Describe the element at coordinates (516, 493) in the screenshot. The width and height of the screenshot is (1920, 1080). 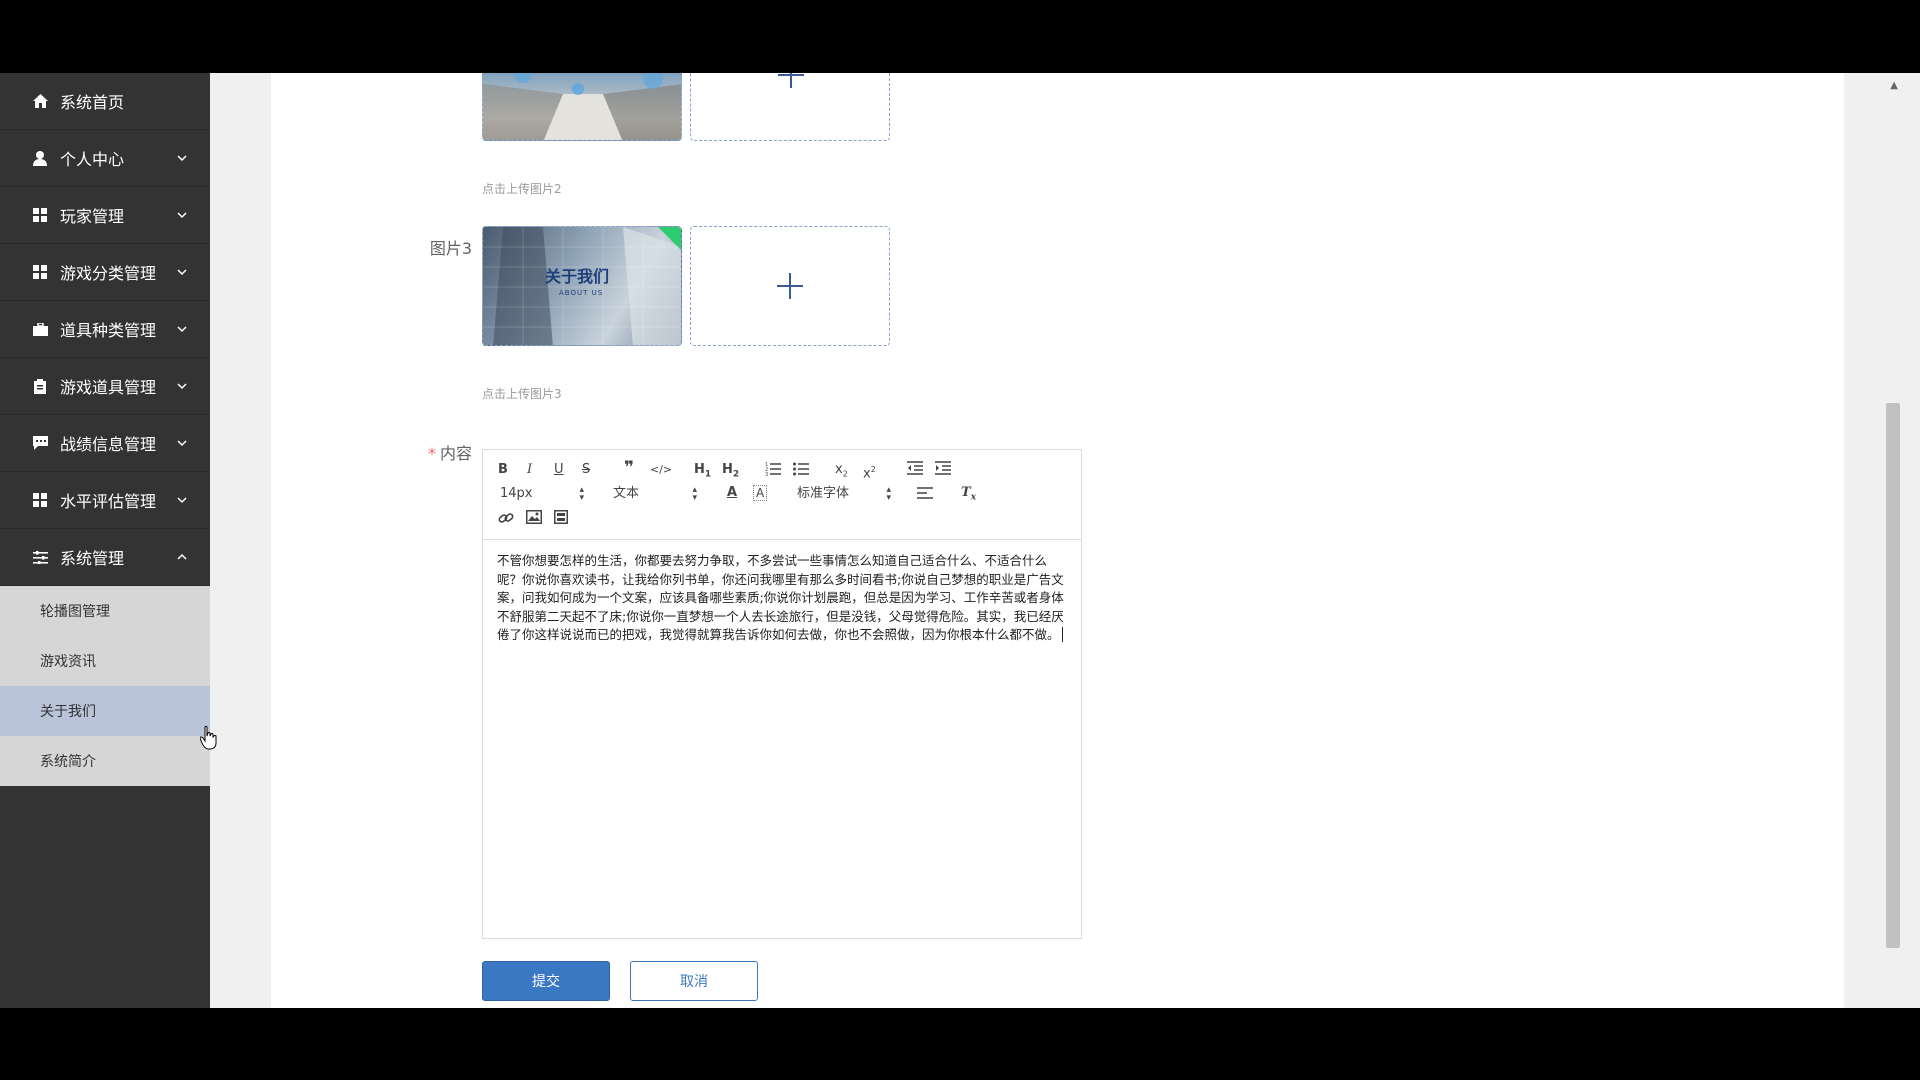
I see `font-size-value: 14px` at that location.